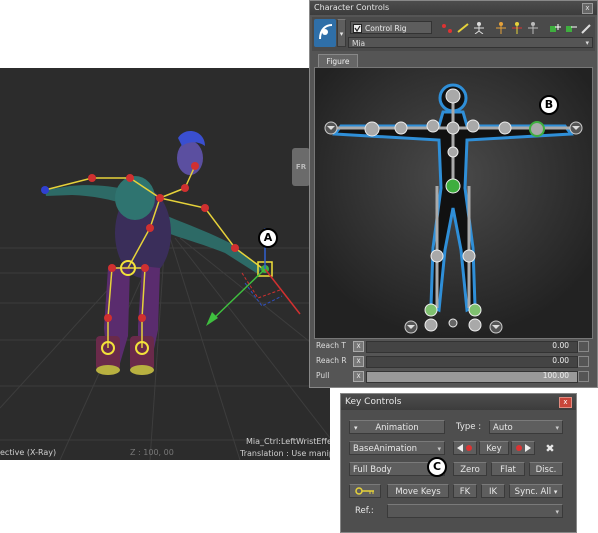  I want to click on reach-r-key-button: X, so click(358, 361).